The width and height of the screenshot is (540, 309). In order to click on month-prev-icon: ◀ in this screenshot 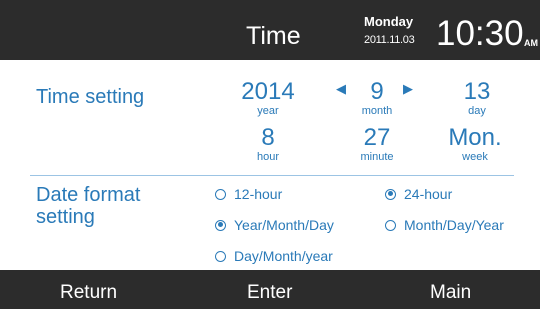, I will do `click(341, 89)`.